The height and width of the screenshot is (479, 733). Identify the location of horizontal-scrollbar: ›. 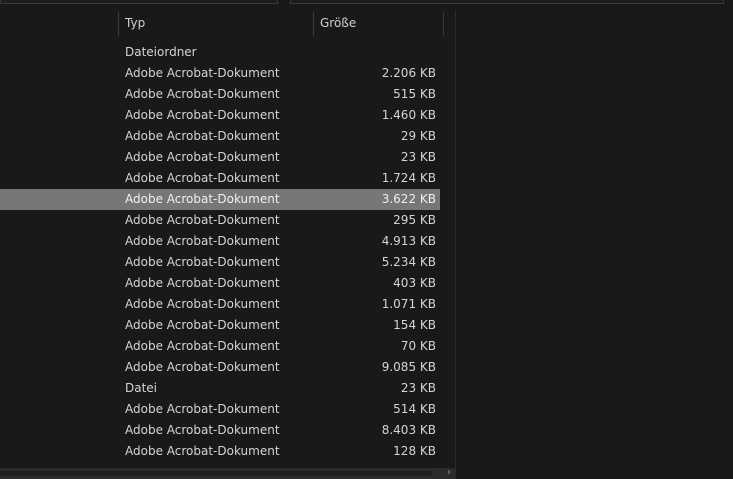
(227, 472).